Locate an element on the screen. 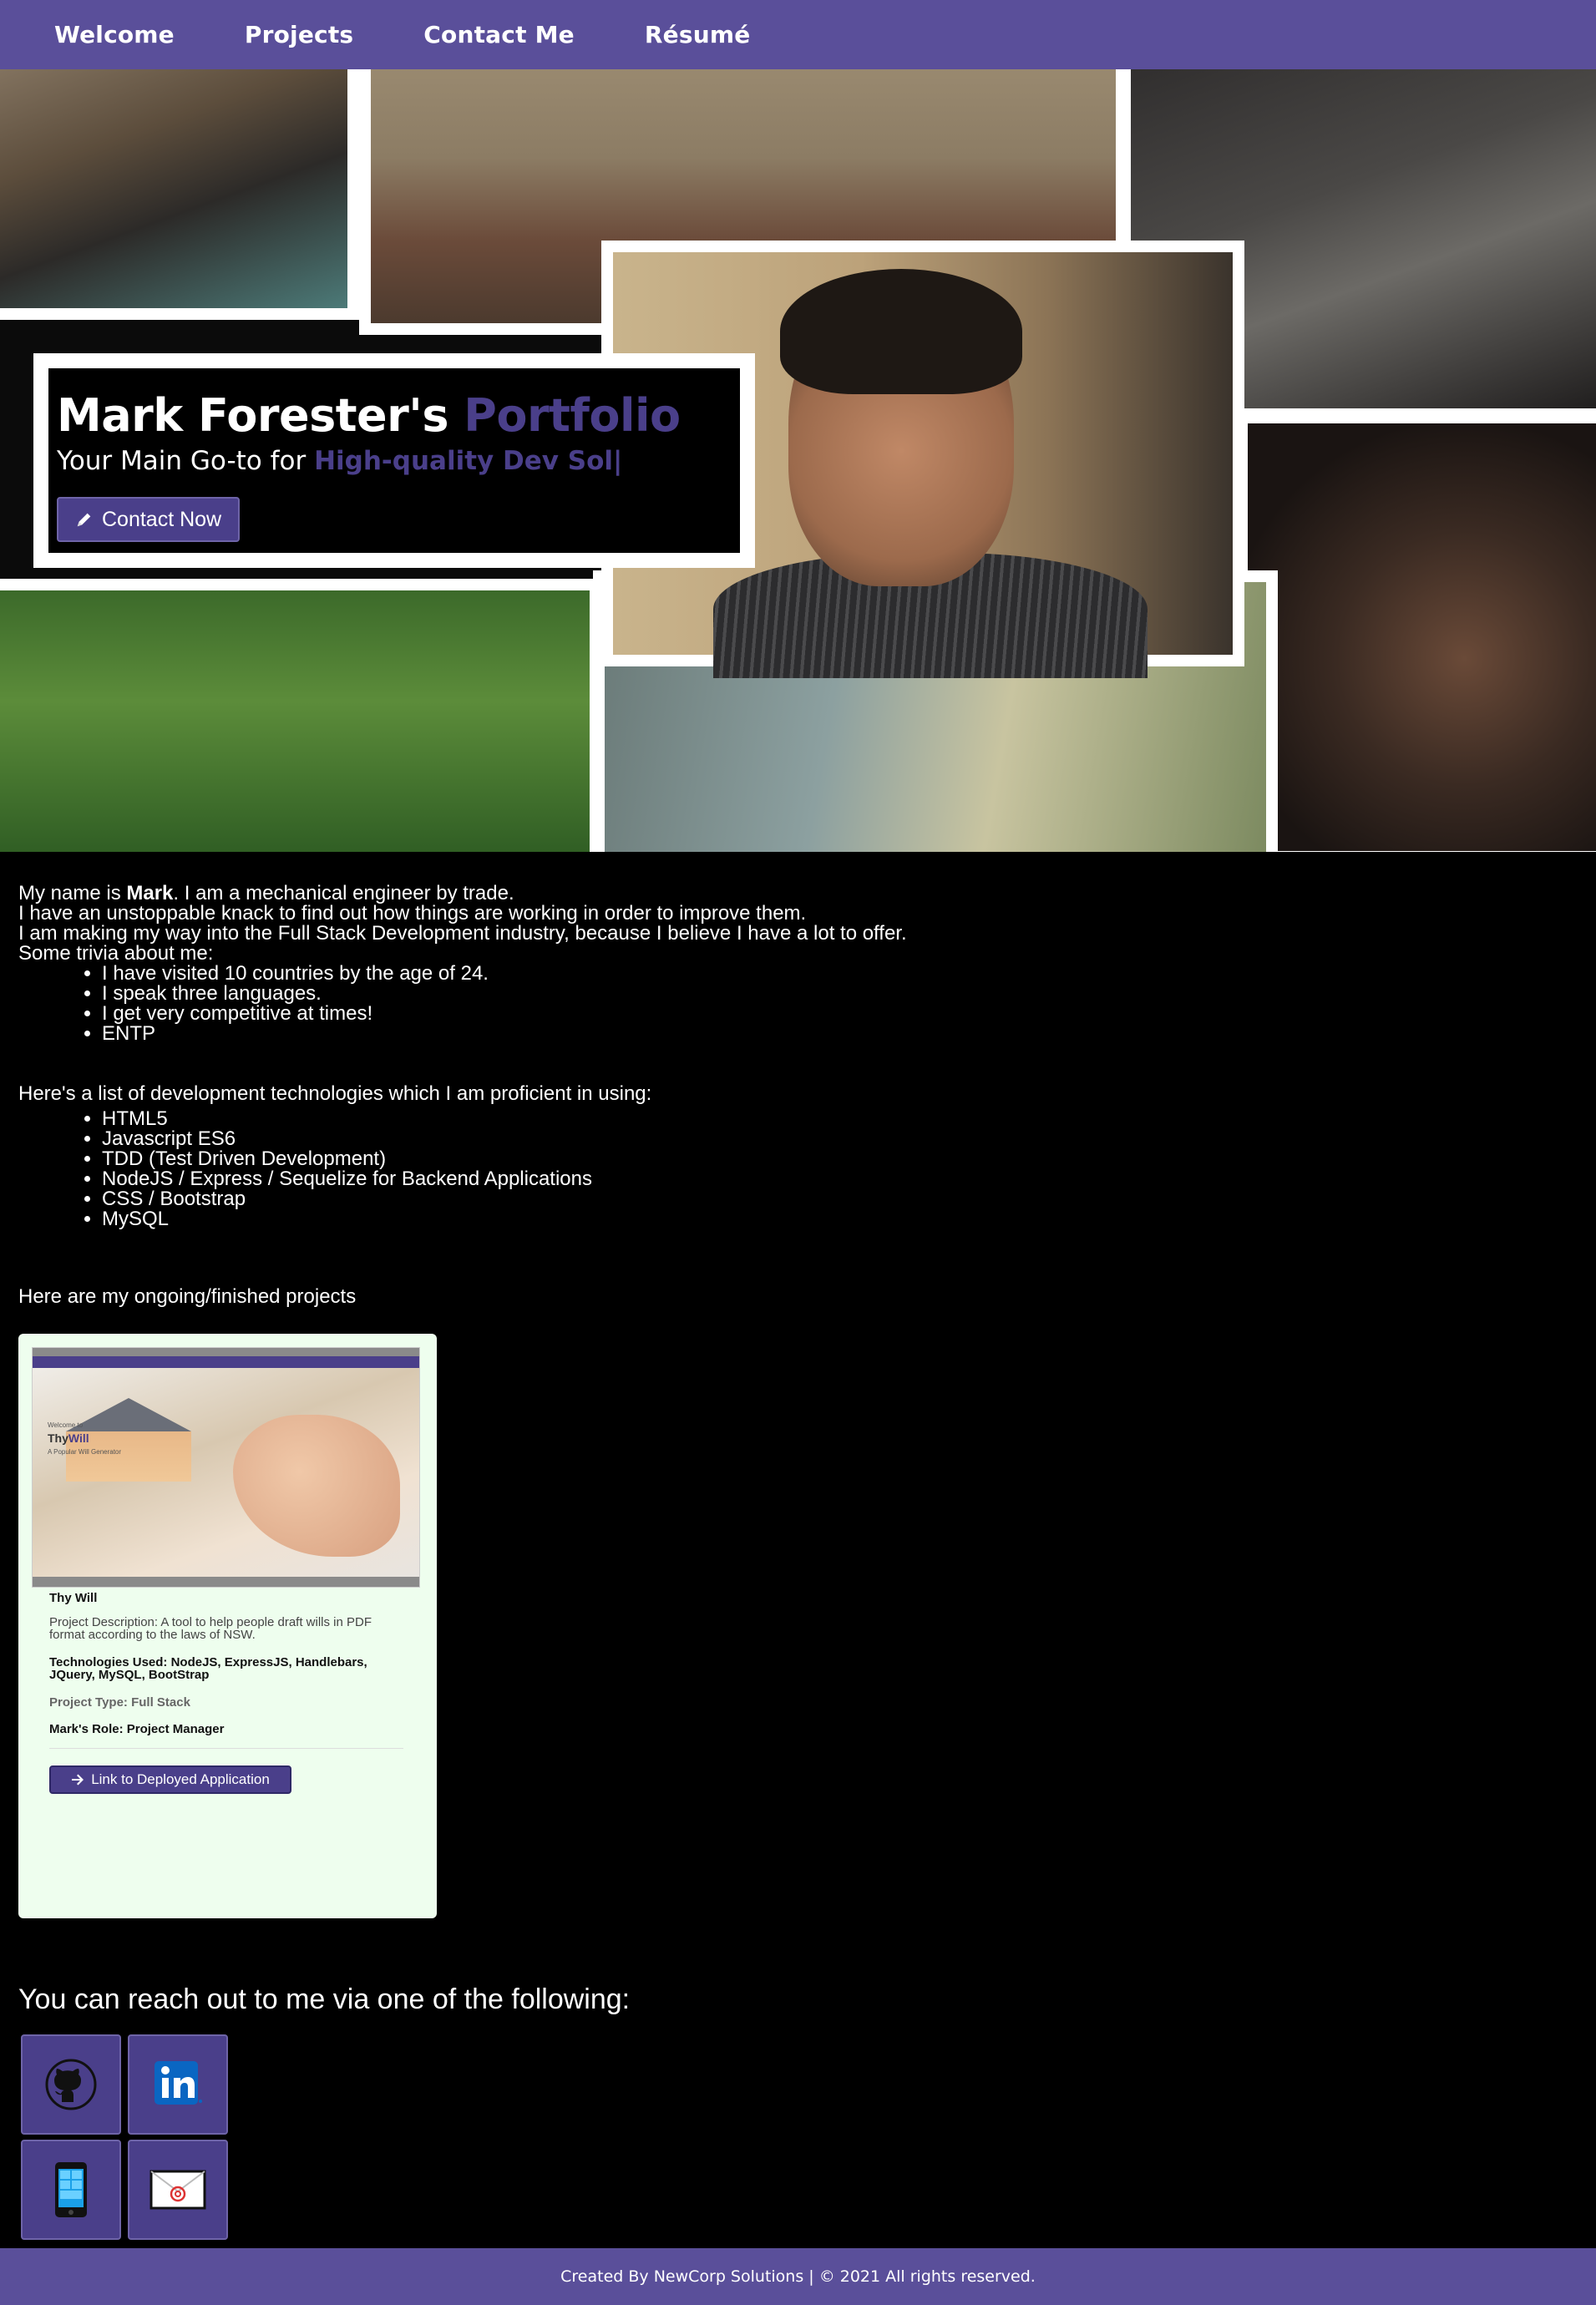  list-item: Javascript ES6 is located at coordinates (603, 1139).